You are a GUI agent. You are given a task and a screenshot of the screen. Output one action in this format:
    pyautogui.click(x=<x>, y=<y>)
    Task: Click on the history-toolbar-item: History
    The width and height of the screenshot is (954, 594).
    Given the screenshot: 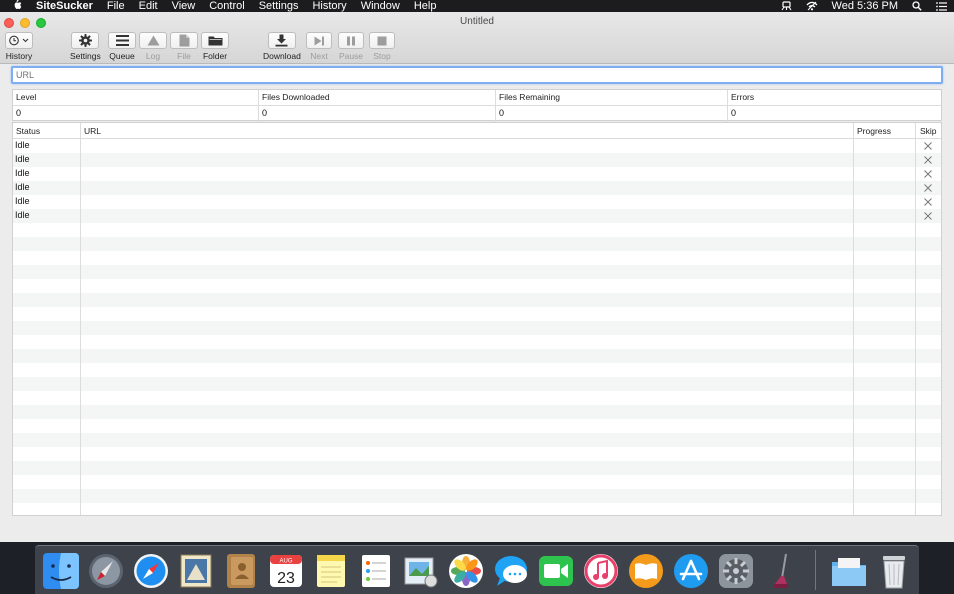 What is the action you would take?
    pyautogui.click(x=19, y=46)
    